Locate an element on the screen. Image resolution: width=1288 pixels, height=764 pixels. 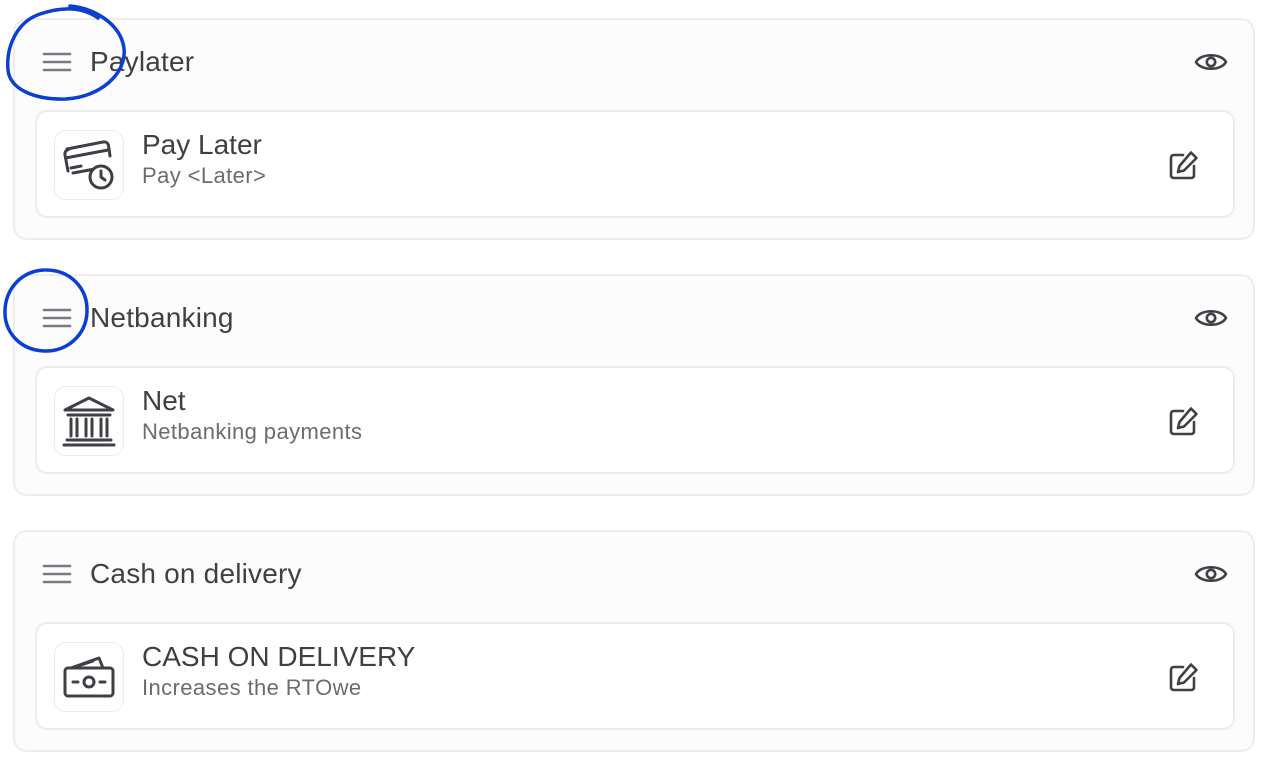
payment-method-card: Pay Later Pay <Later> is located at coordinates (635, 164).